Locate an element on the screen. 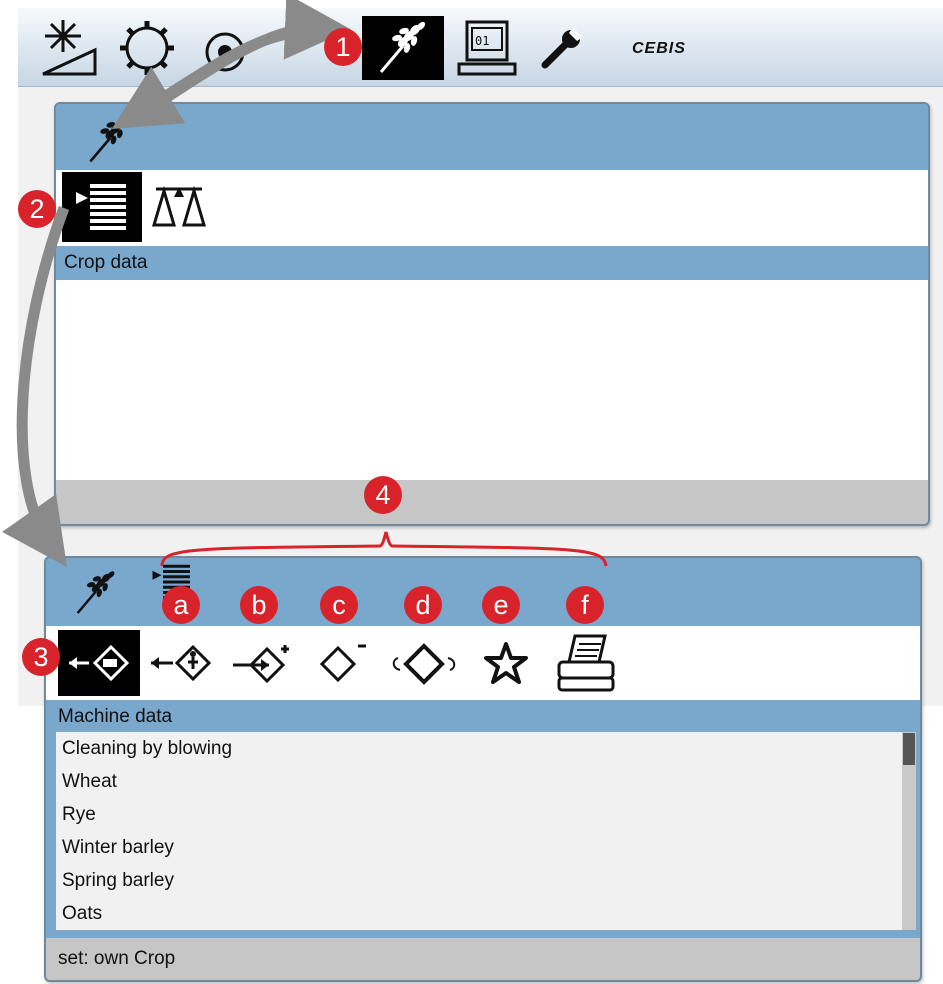 Image resolution: width=943 pixels, height=984 pixels. callout-b: b is located at coordinates (259, 605).